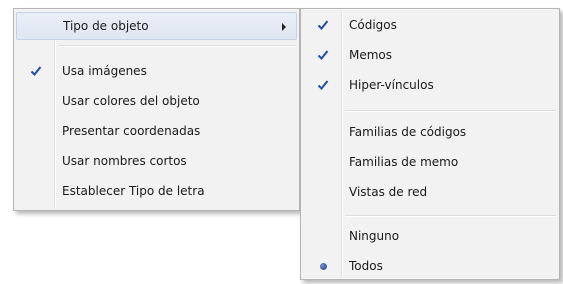  What do you see at coordinates (388, 192) in the screenshot?
I see `submenu-item-label: Vistas de red` at bounding box center [388, 192].